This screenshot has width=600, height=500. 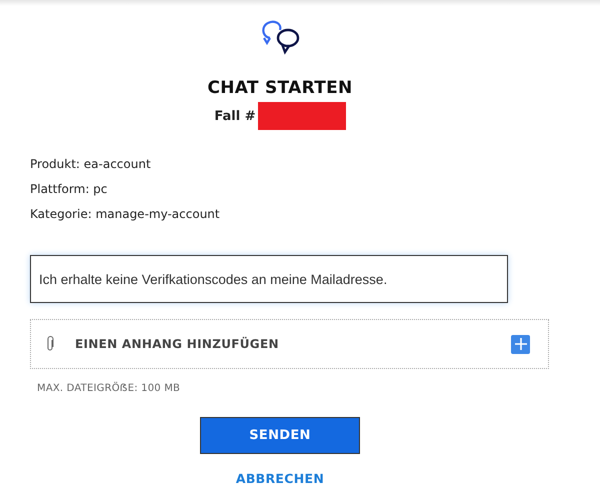 What do you see at coordinates (280, 478) in the screenshot?
I see `cancel-link: ABBRECHEN` at bounding box center [280, 478].